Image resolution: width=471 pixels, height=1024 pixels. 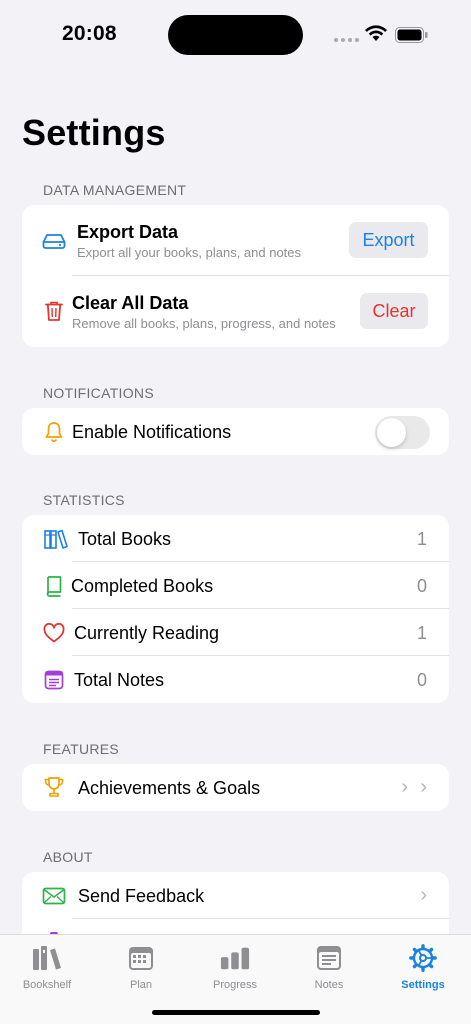 What do you see at coordinates (411, 35) in the screenshot?
I see `battery-icon` at bounding box center [411, 35].